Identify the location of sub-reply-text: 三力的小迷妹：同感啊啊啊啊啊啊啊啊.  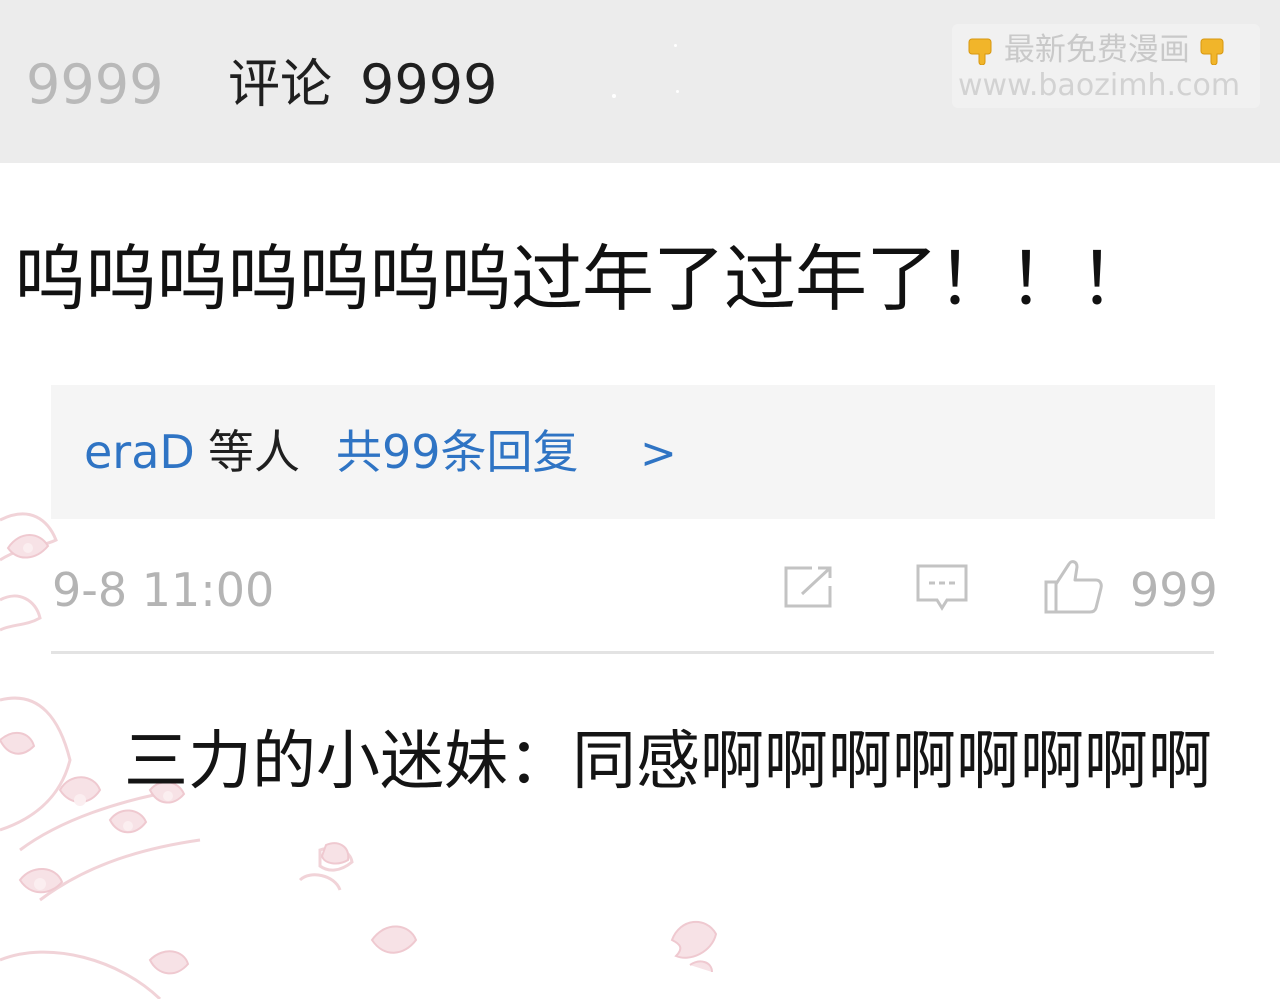
(668, 762).